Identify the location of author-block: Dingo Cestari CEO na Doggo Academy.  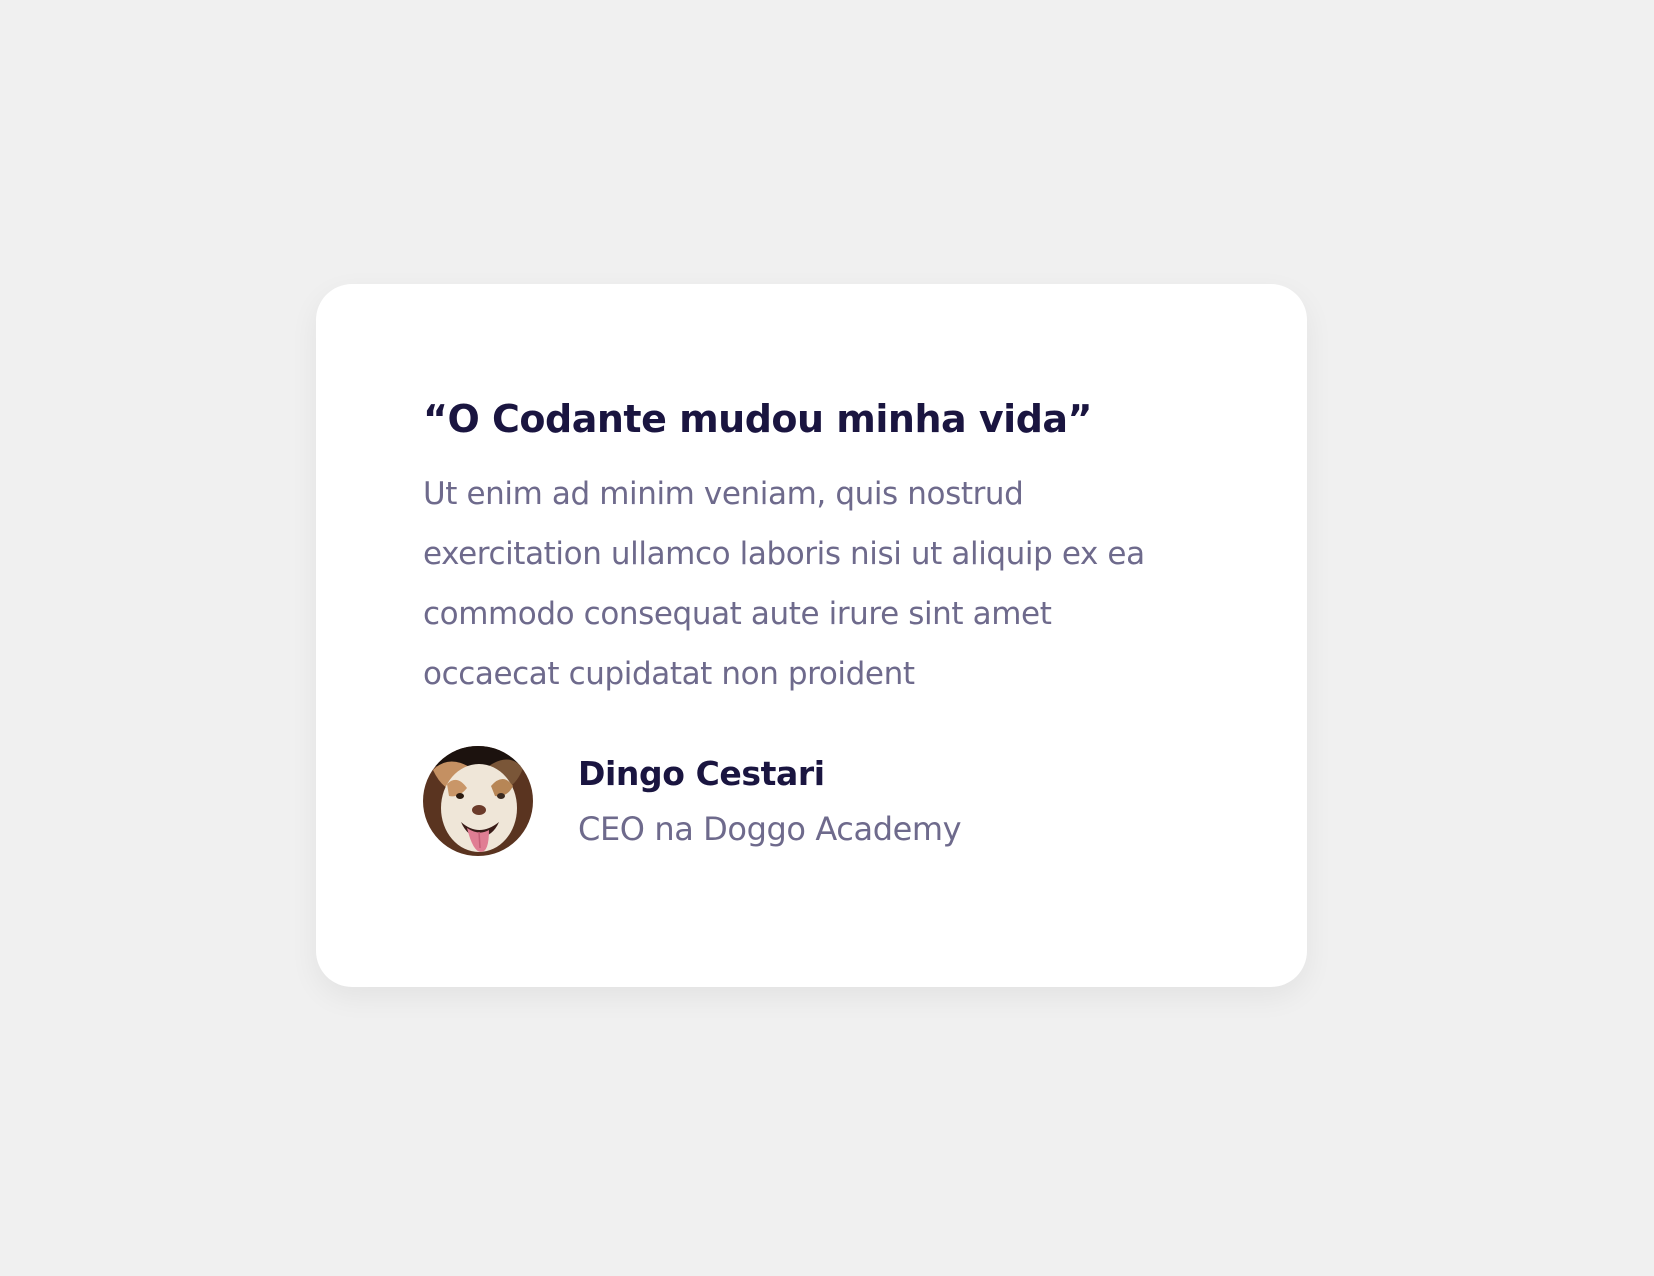
(812, 801).